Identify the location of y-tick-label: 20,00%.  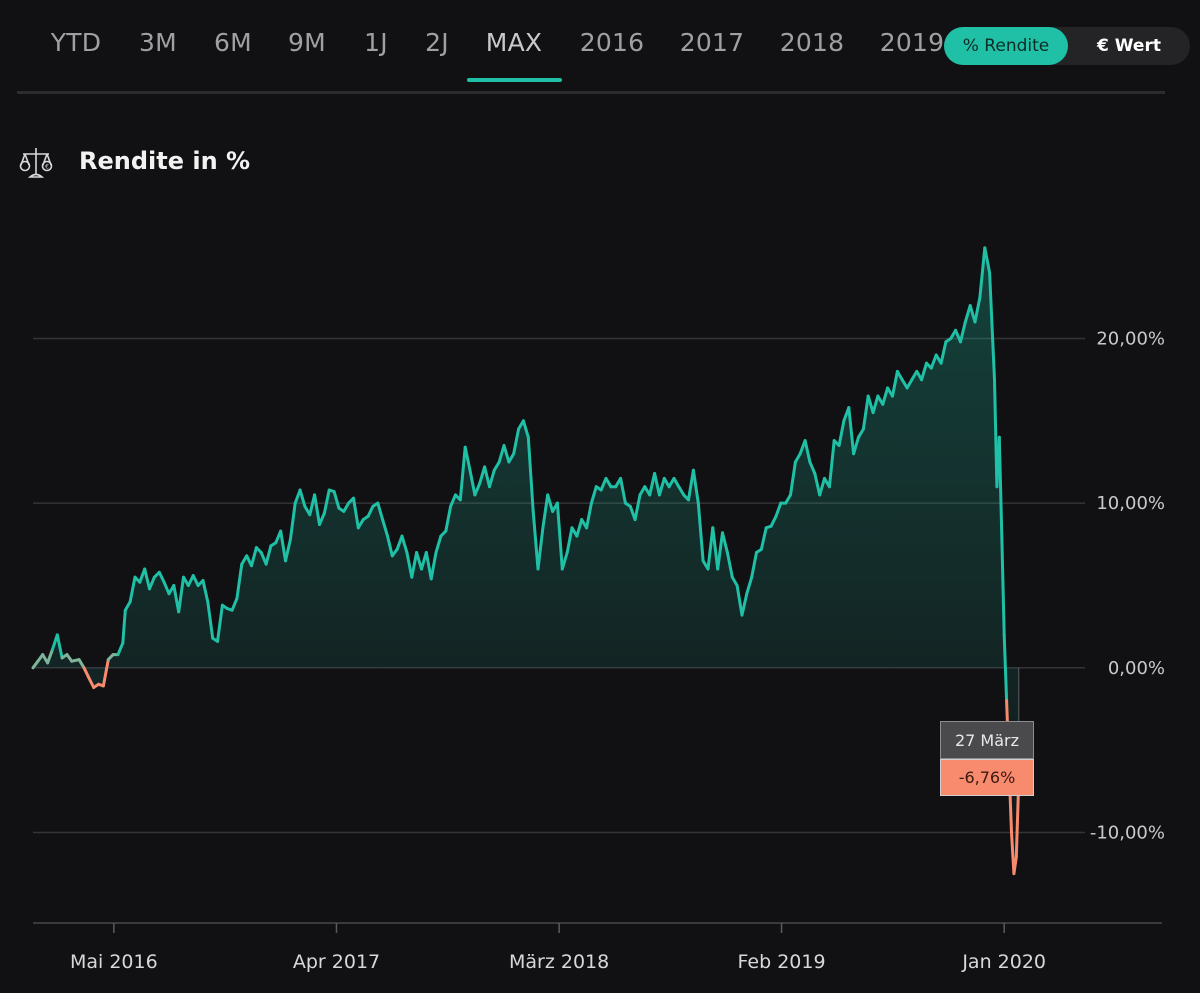
(1130, 338).